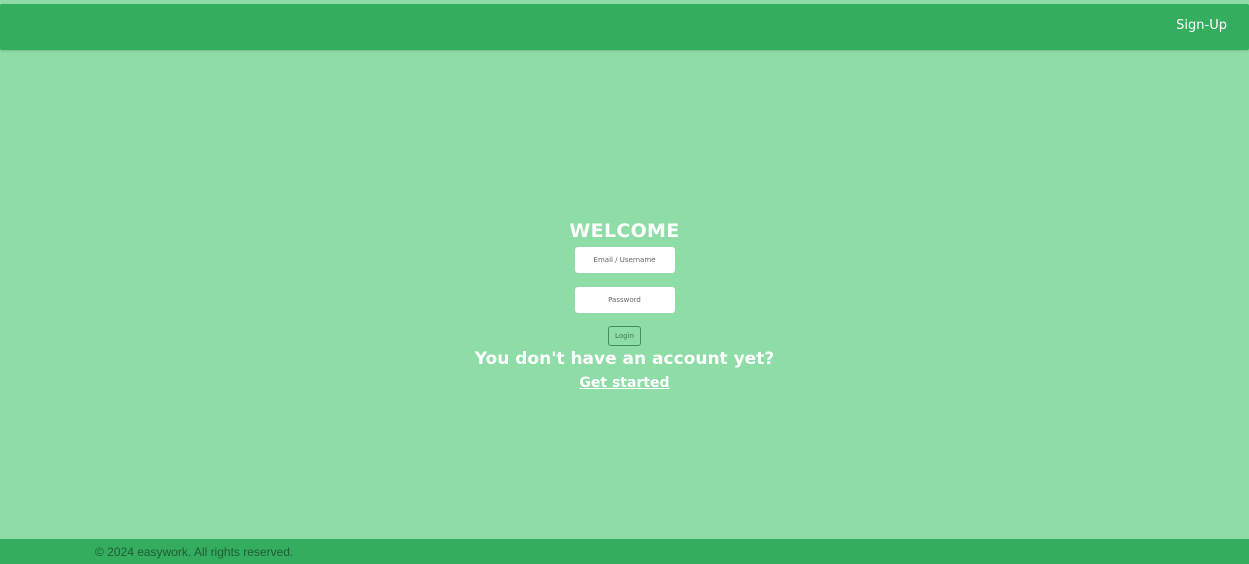  I want to click on login-button: Login, so click(624, 336).